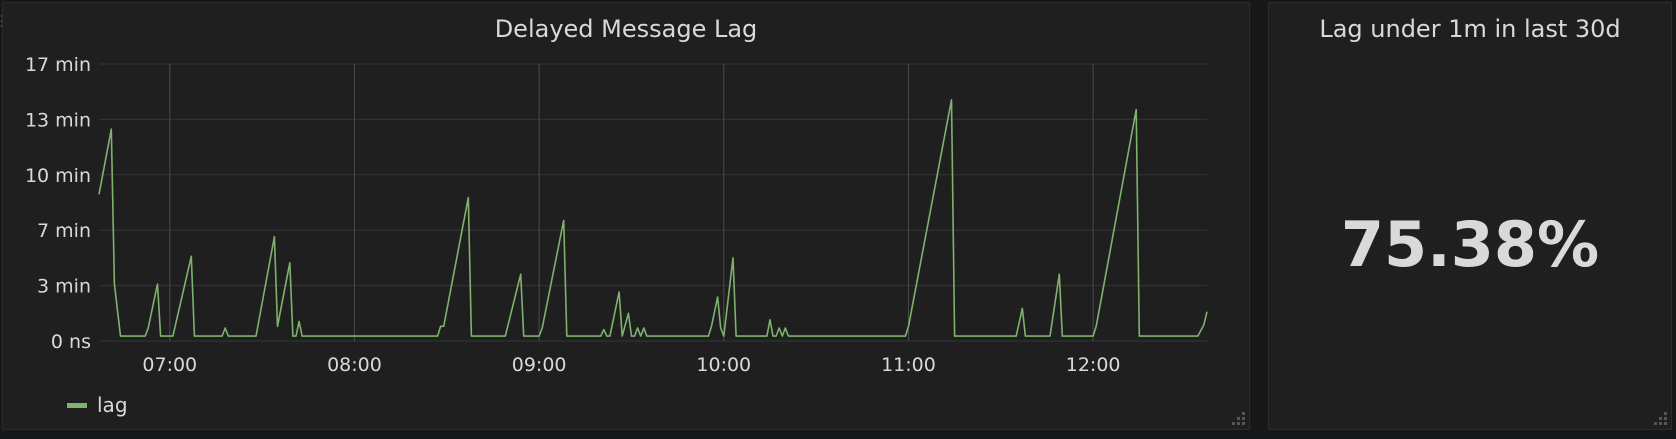 Image resolution: width=1676 pixels, height=439 pixels. Describe the element at coordinates (58, 176) in the screenshot. I see `y-tick-label: 10 min` at that location.